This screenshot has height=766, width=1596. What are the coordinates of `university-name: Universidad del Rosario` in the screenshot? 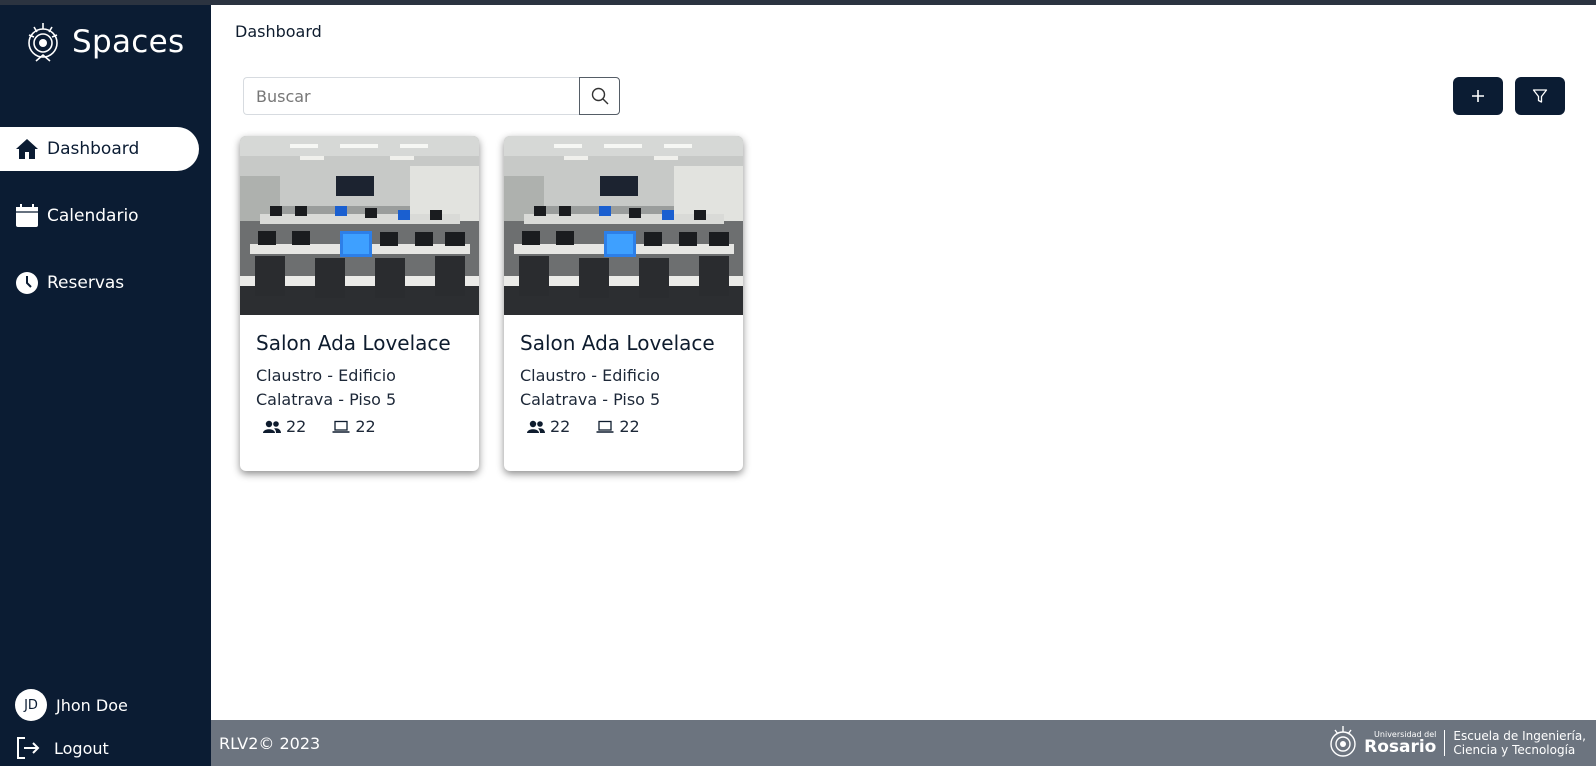 It's located at (1400, 743).